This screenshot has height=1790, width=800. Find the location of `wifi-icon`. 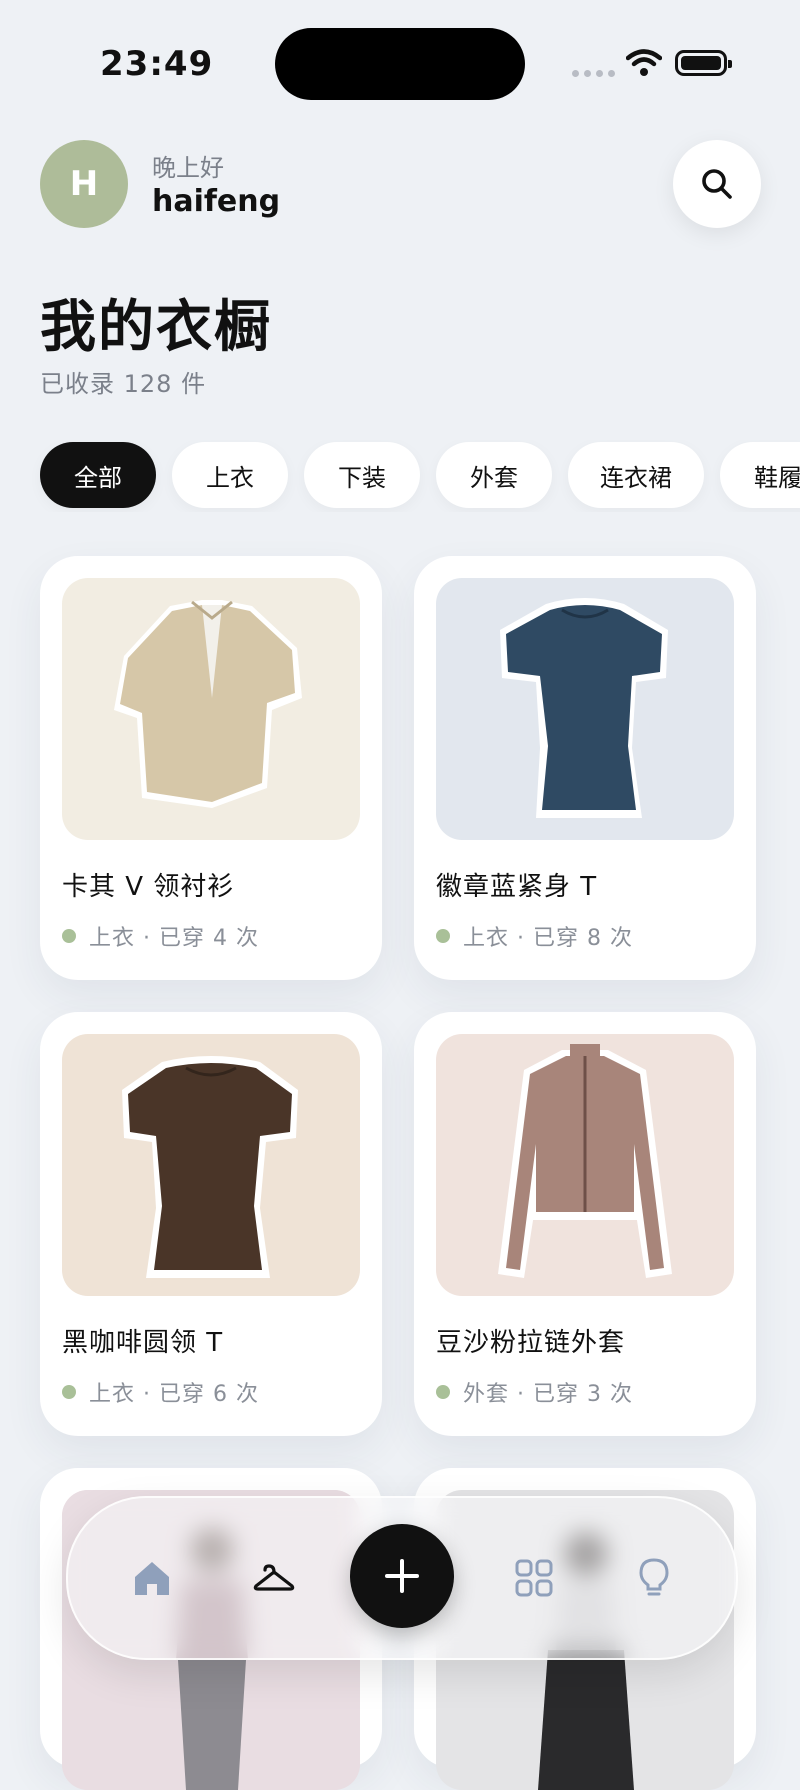

wifi-icon is located at coordinates (644, 62).